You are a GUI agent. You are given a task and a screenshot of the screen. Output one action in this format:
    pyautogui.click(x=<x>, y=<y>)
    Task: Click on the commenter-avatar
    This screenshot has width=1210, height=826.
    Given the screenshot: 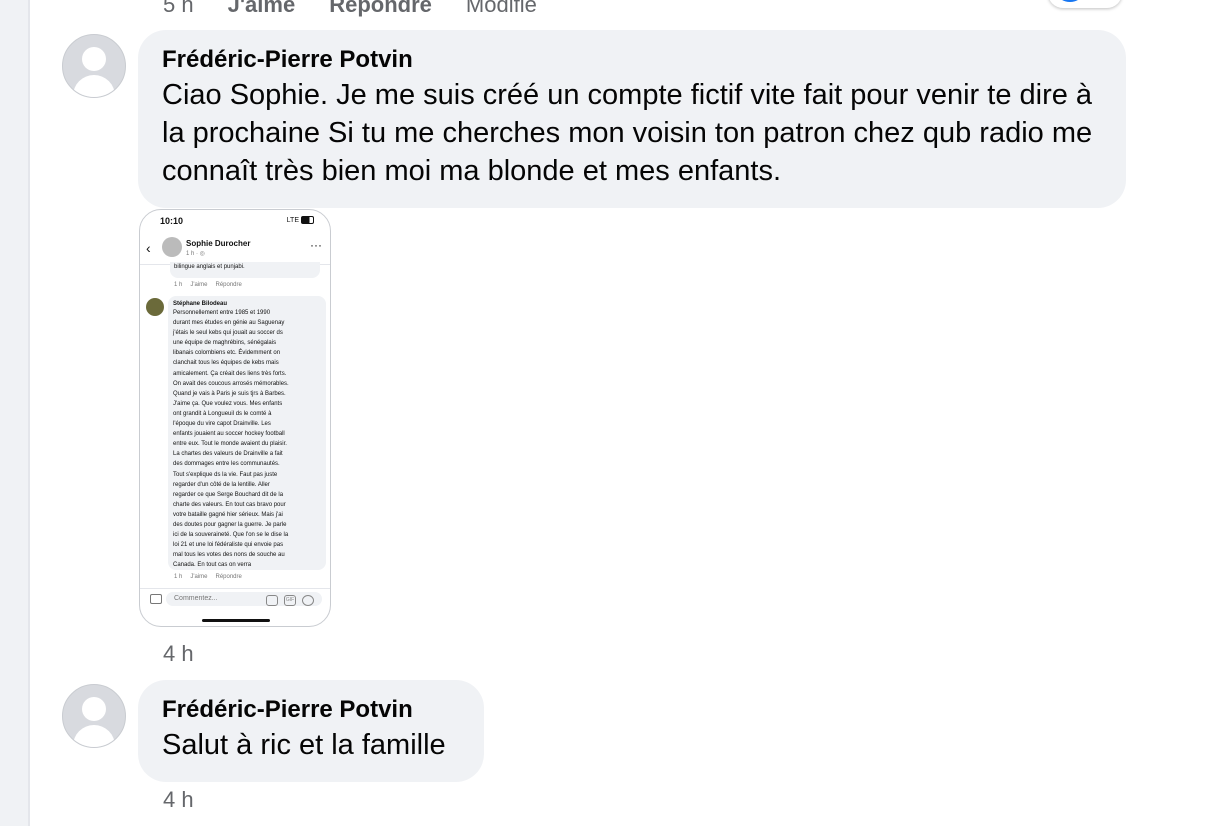 What is the action you would take?
    pyautogui.click(x=155, y=307)
    